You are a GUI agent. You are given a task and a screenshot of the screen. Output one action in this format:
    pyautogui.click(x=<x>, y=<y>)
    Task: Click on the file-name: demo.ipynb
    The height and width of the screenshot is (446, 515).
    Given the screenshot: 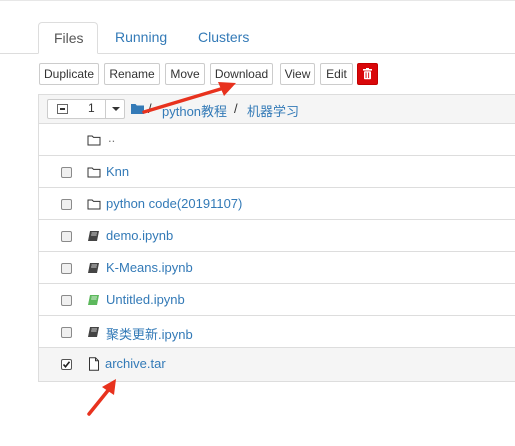 What is the action you would take?
    pyautogui.click(x=139, y=235)
    